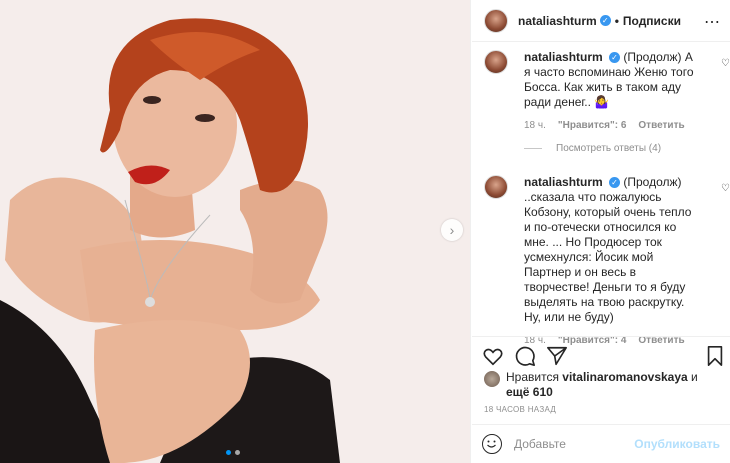 The image size is (730, 463). What do you see at coordinates (712, 22) in the screenshot?
I see `ellipsis-icon: ⋯` at bounding box center [712, 22].